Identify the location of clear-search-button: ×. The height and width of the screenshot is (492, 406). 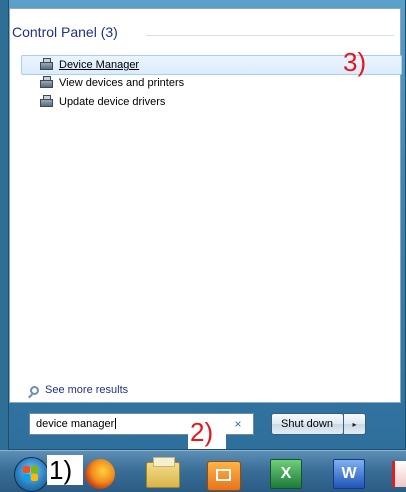
(238, 424).